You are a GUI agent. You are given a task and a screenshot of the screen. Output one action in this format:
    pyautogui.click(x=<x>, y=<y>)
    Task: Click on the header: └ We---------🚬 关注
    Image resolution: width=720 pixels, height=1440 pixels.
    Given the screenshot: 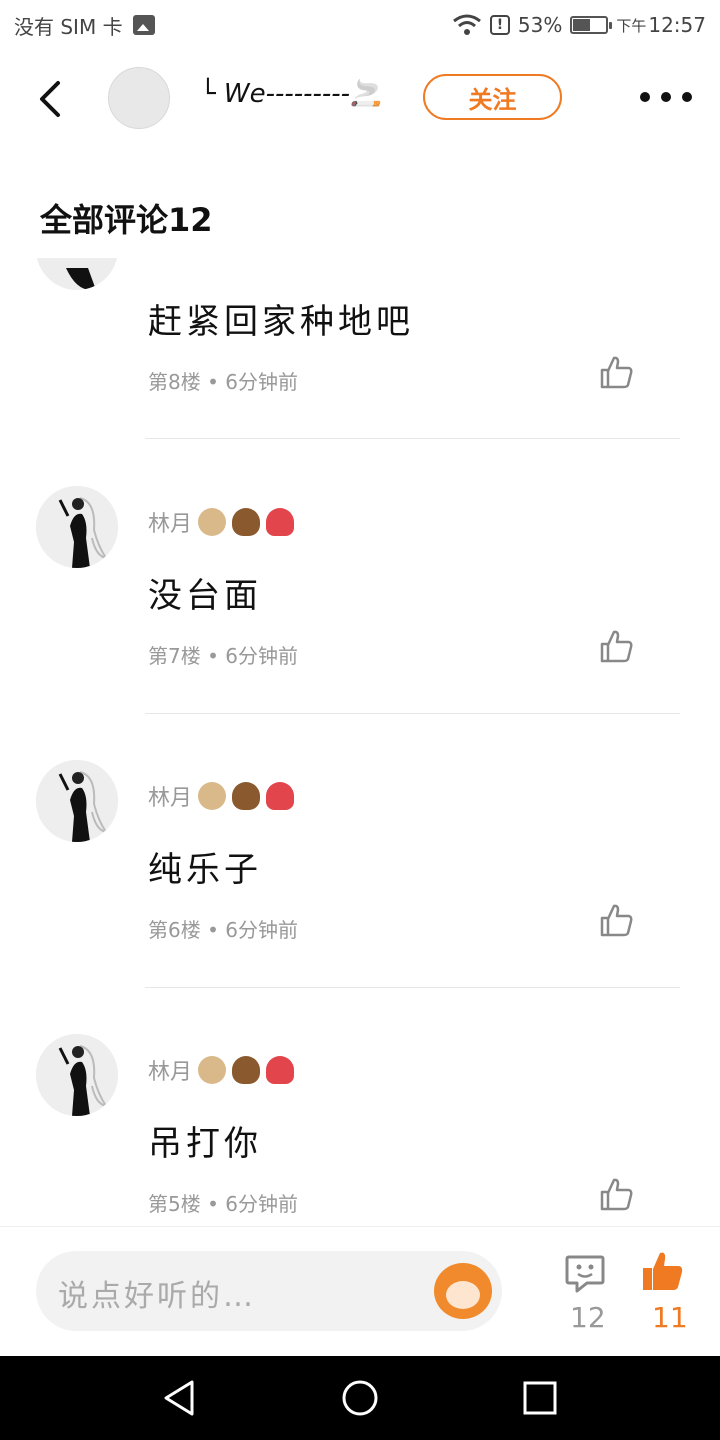 What is the action you would take?
    pyautogui.click(x=360, y=97)
    